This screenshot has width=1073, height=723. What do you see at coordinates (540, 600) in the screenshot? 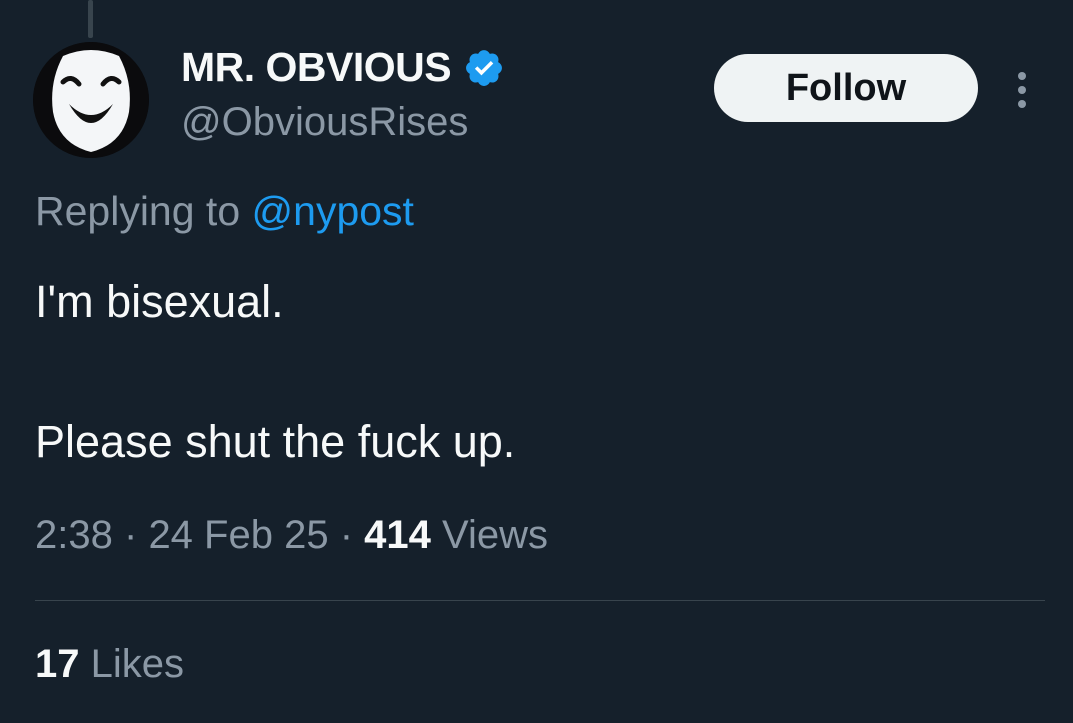
I see `divider` at bounding box center [540, 600].